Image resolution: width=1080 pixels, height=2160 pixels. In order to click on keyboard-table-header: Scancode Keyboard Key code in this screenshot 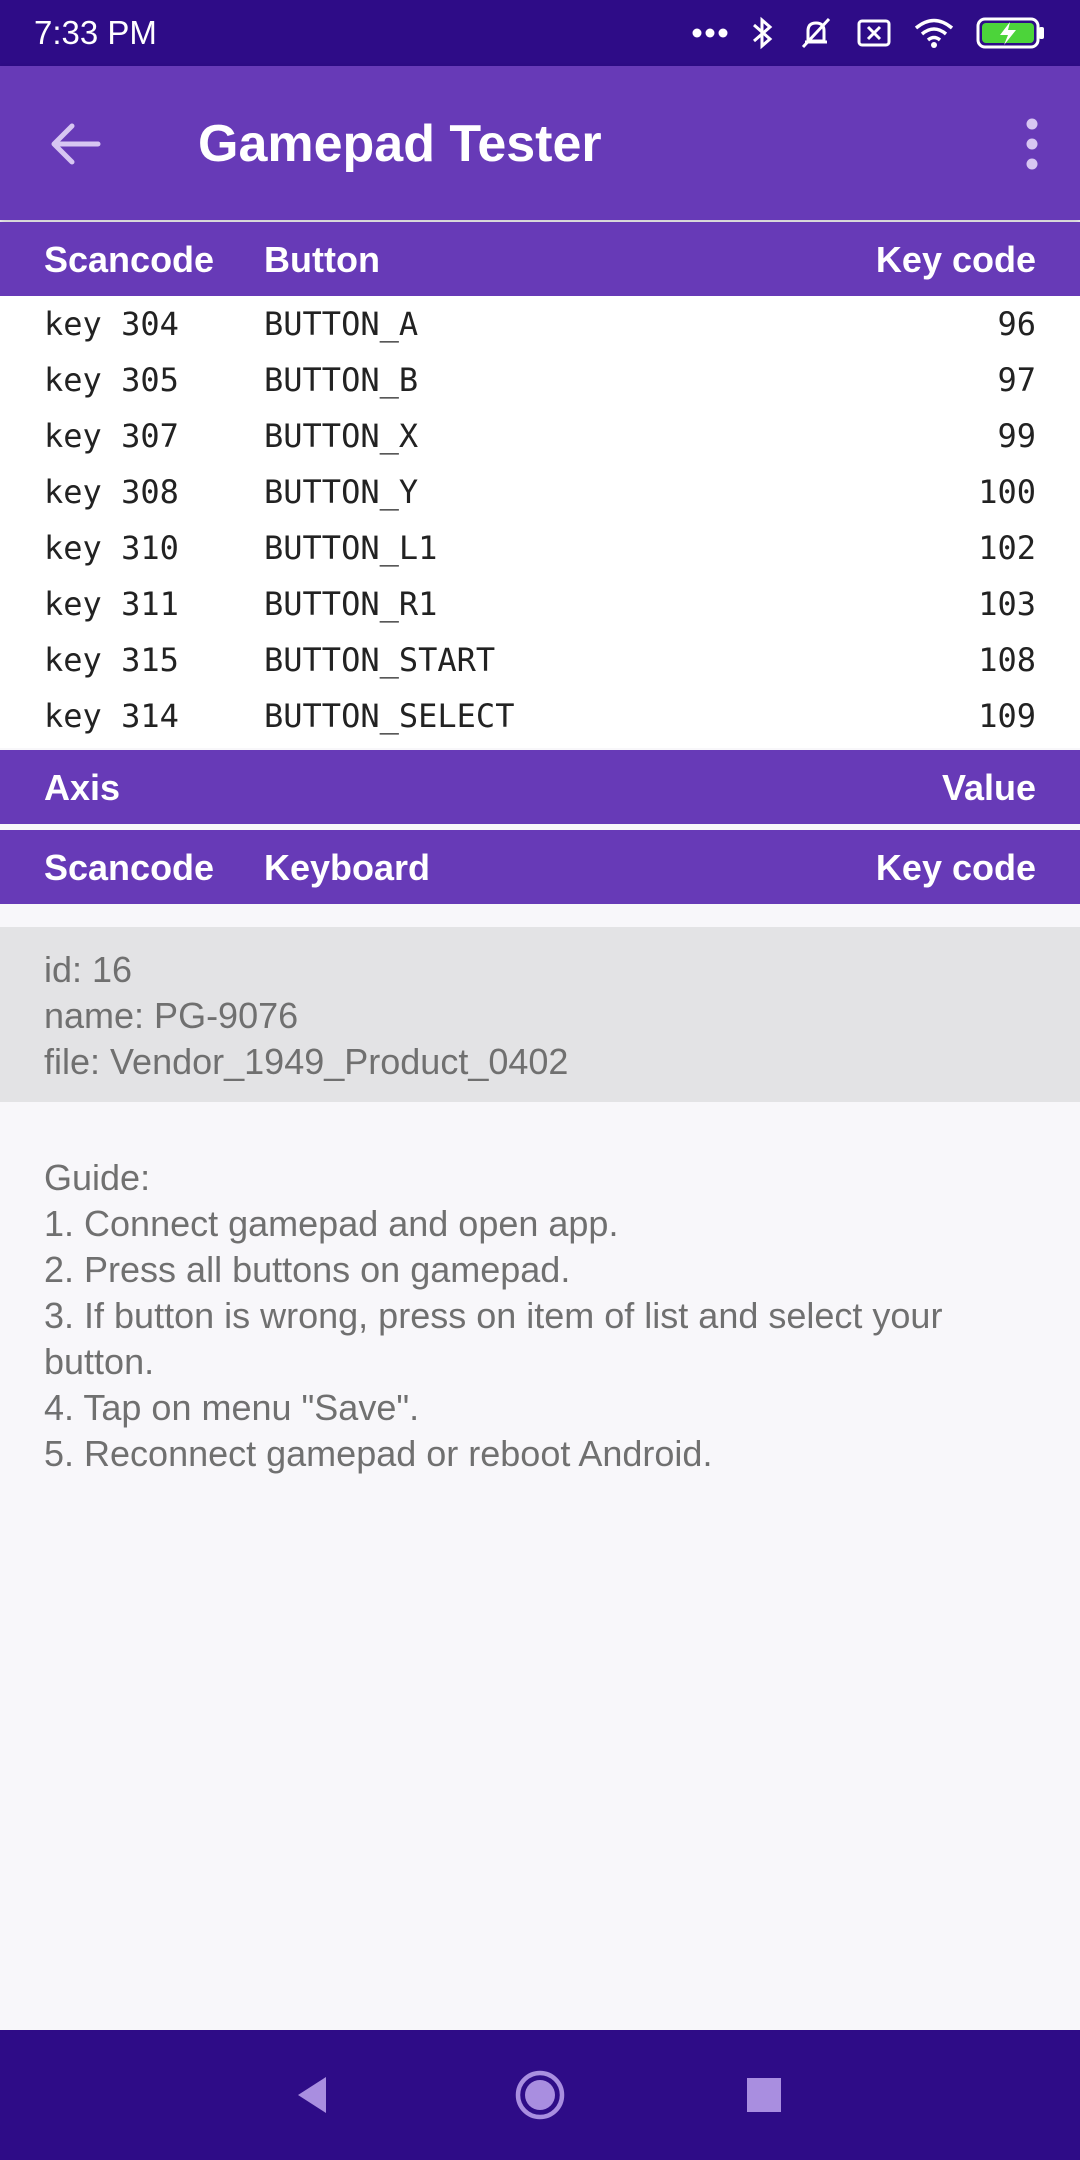, I will do `click(540, 867)`.